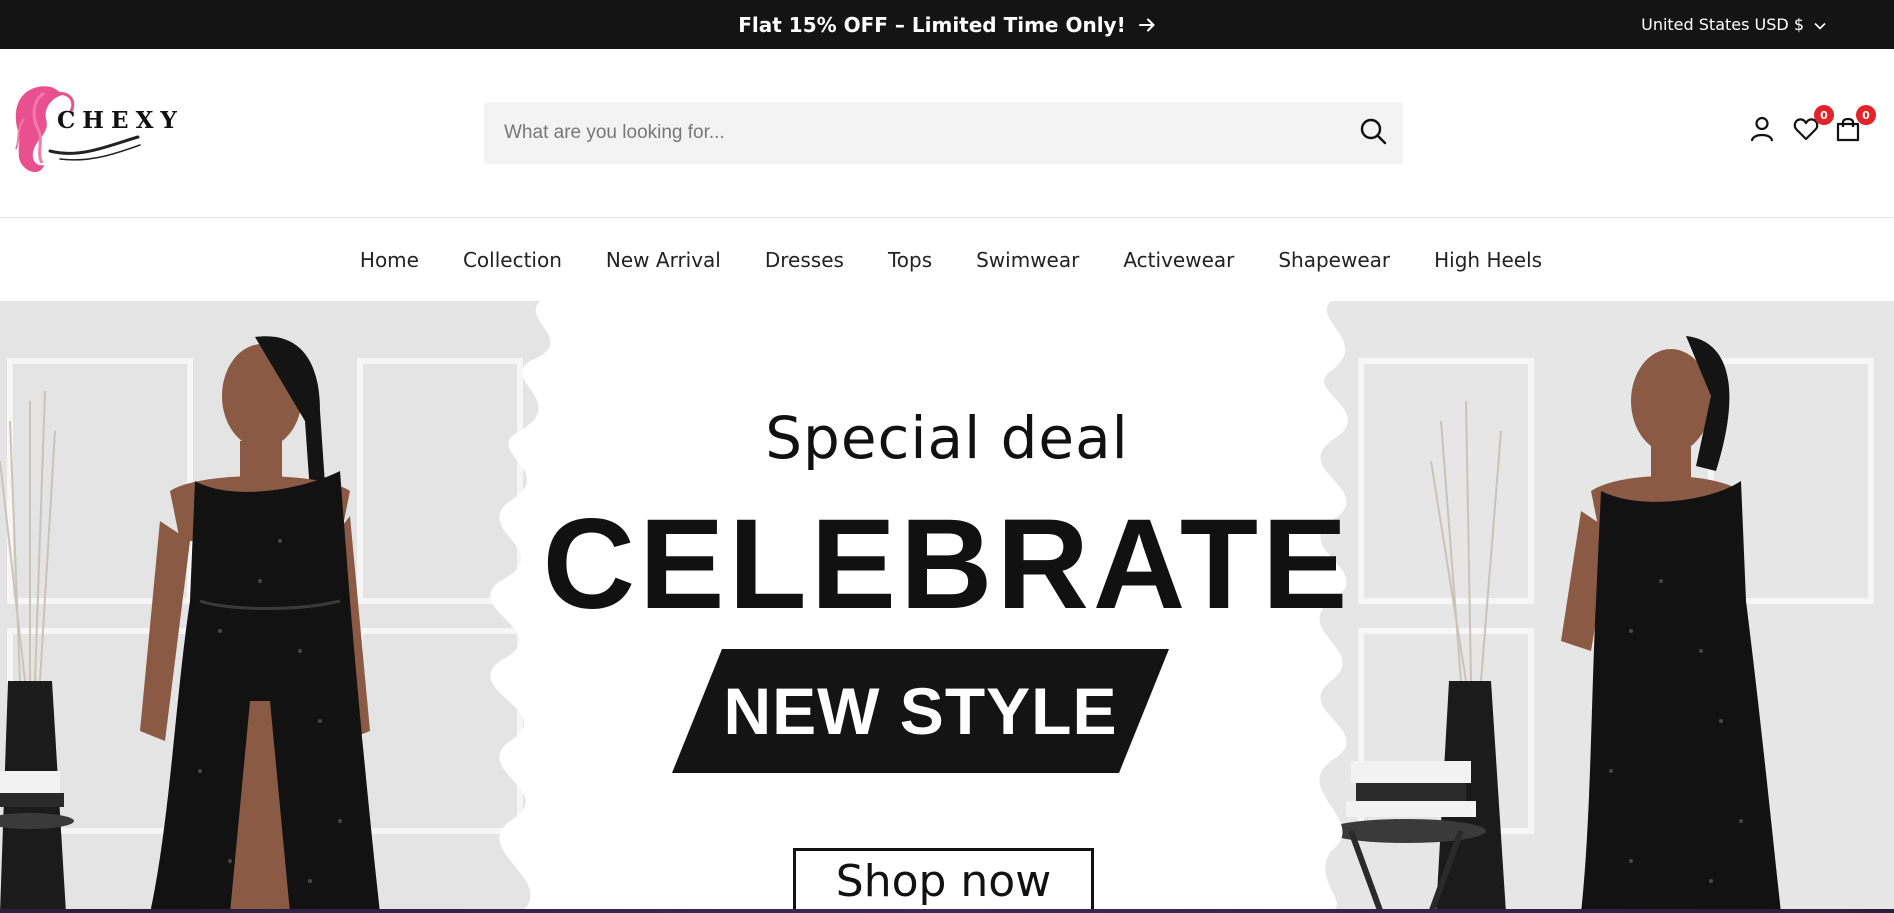 This screenshot has width=1894, height=913. I want to click on search-button, so click(1373, 133).